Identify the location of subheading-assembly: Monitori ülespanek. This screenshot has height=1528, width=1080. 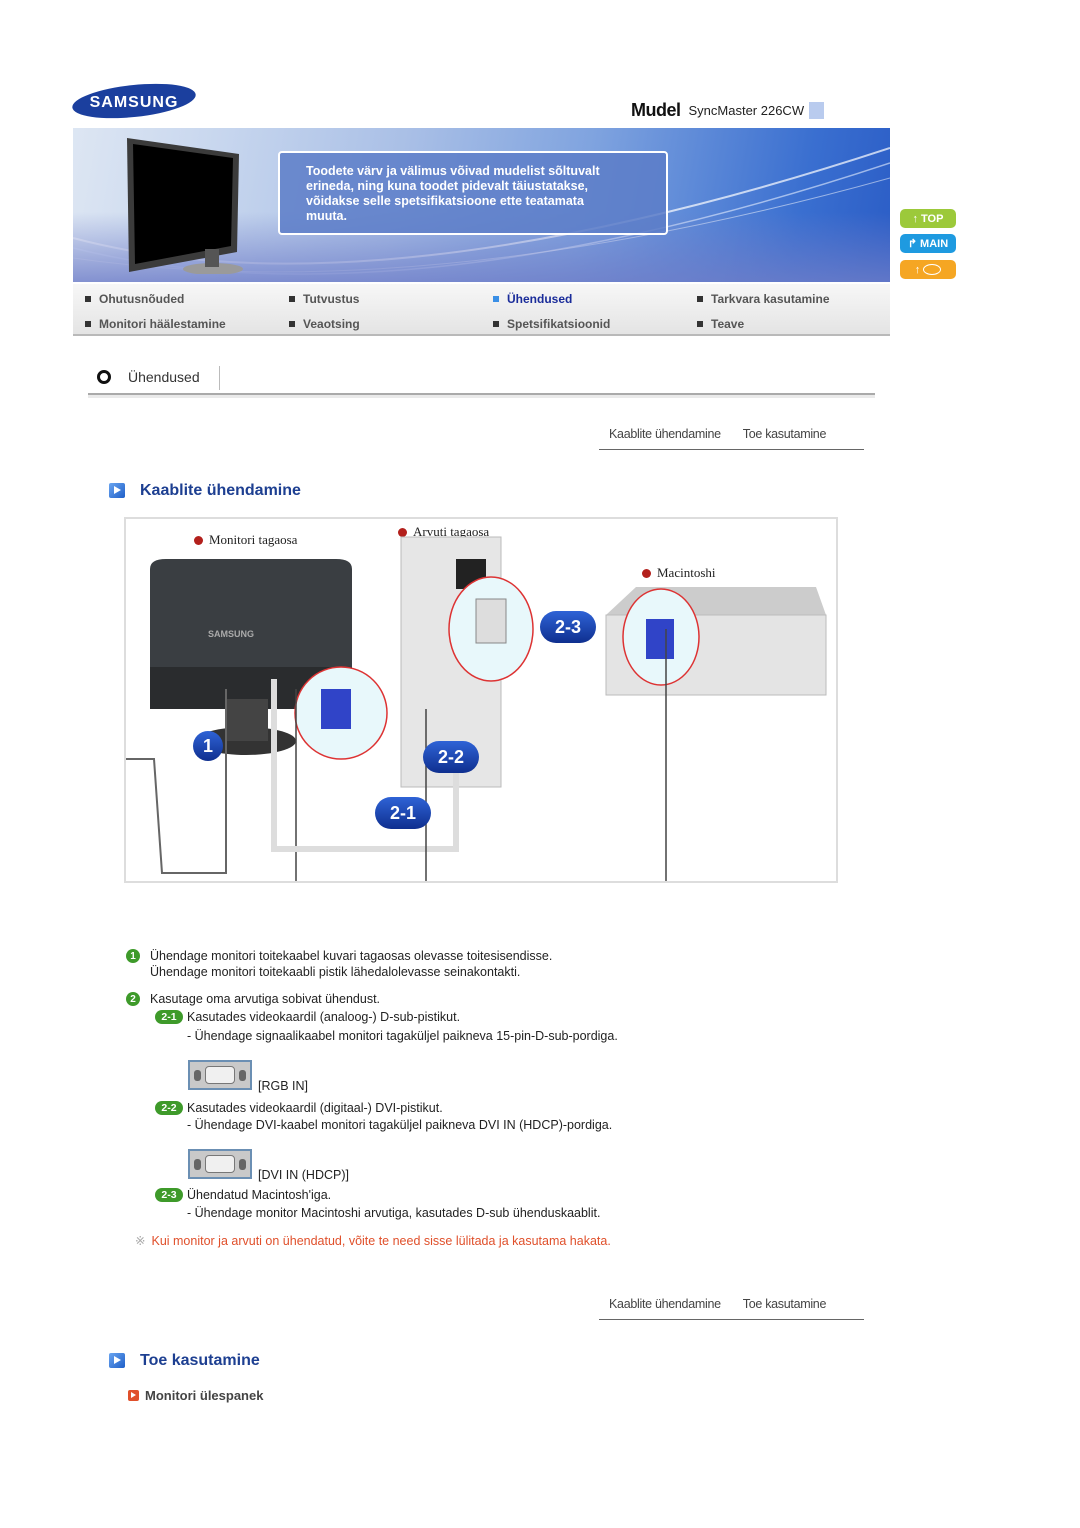
(204, 1395).